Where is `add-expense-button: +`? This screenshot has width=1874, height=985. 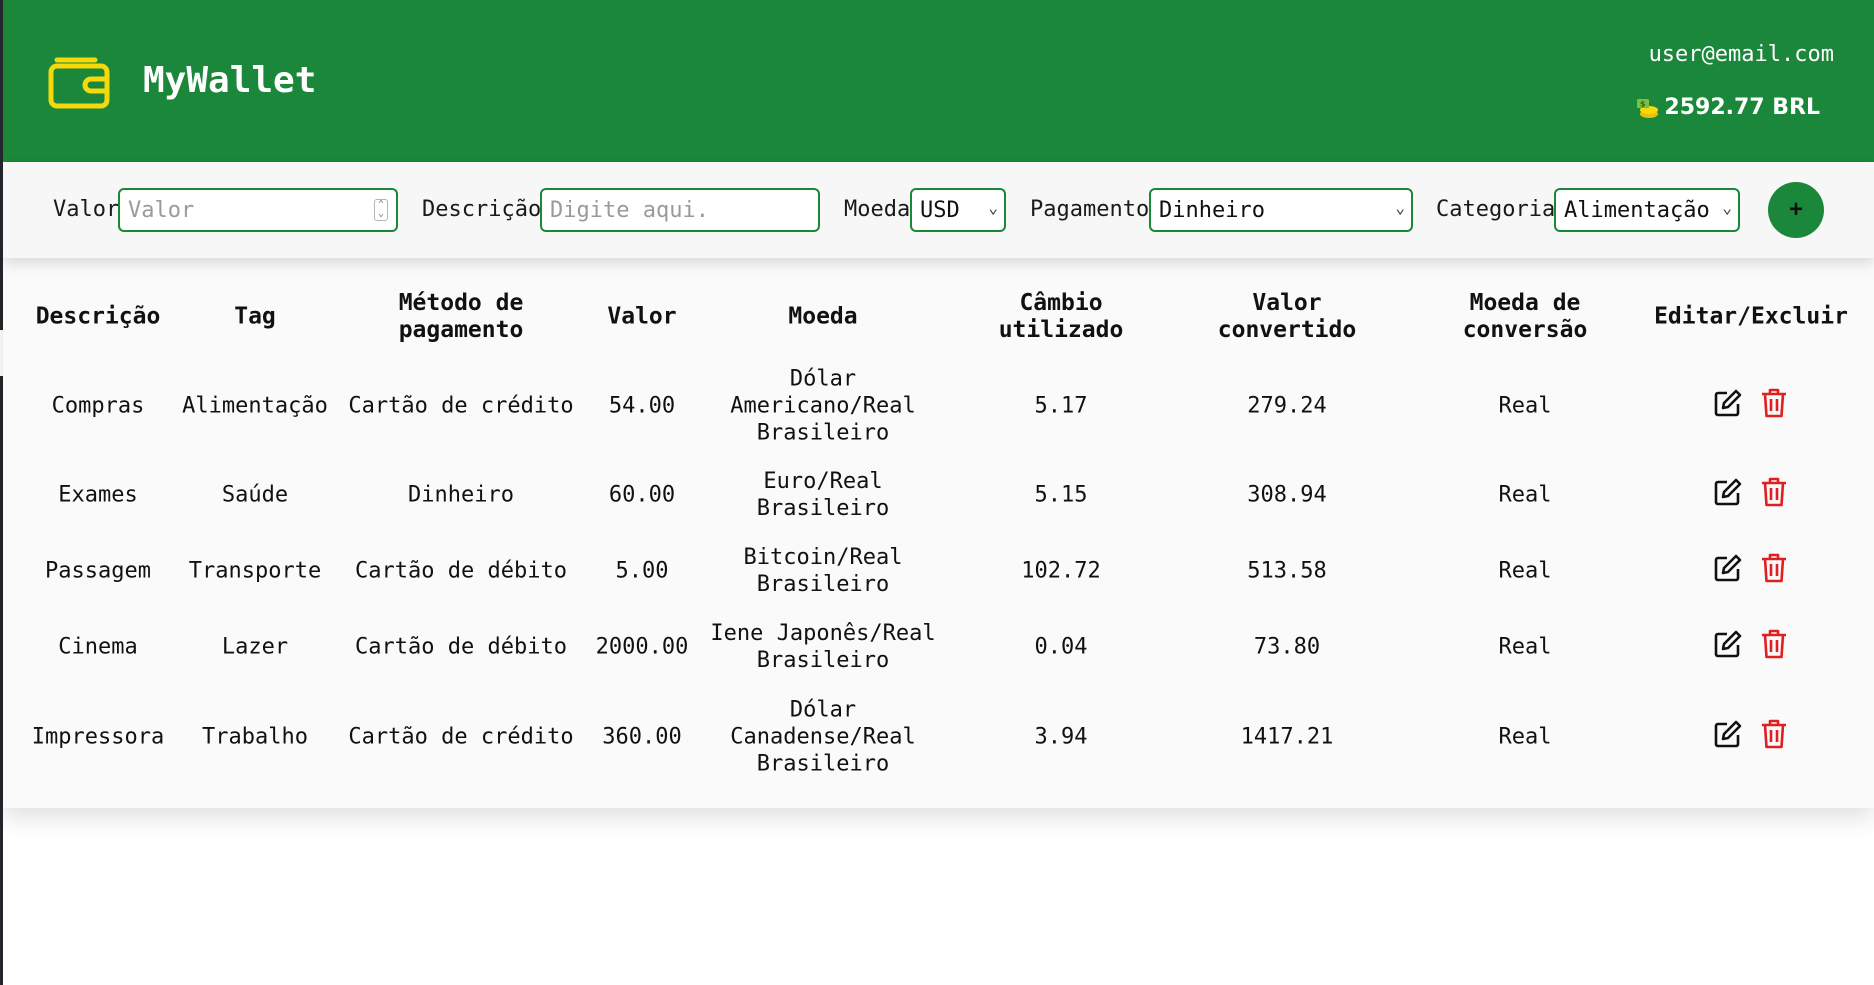
add-expense-button: + is located at coordinates (1796, 210).